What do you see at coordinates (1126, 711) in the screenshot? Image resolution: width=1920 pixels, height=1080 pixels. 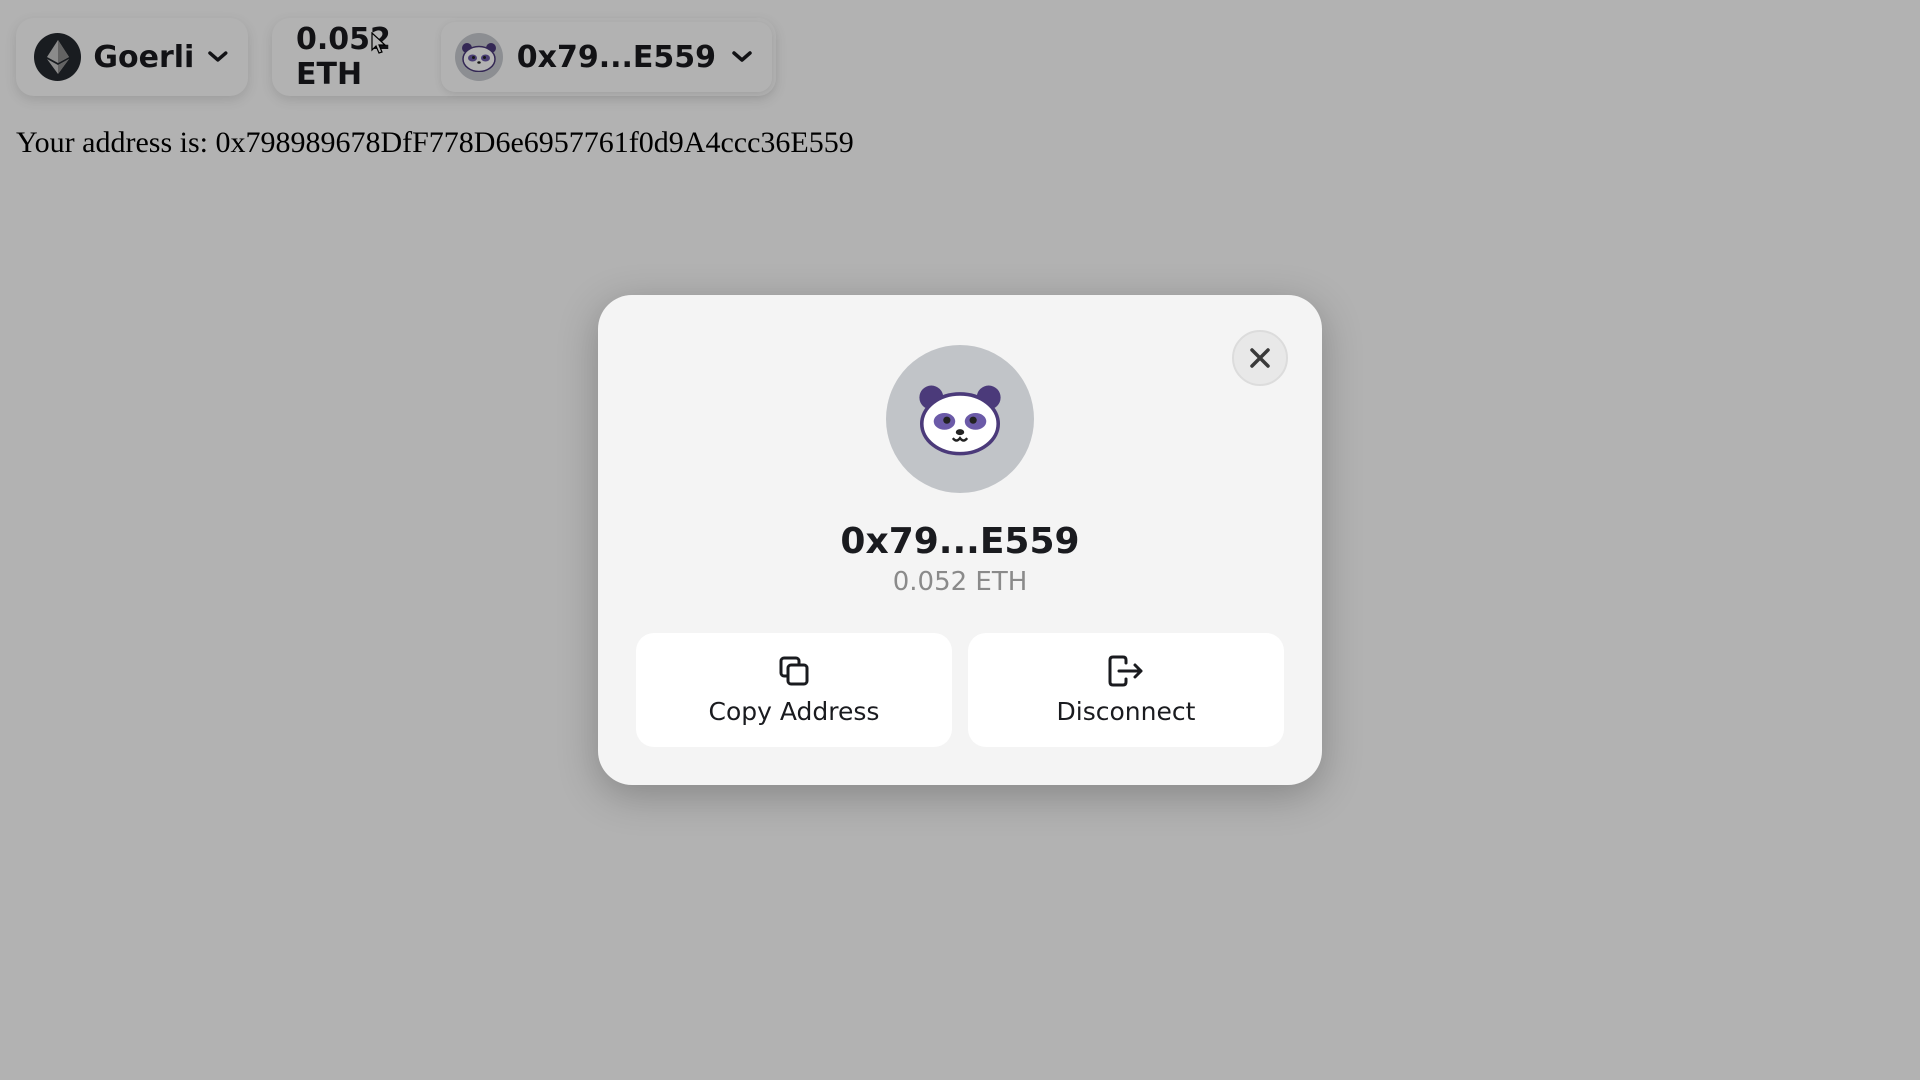 I see `disconnect-label: Disconnect` at bounding box center [1126, 711].